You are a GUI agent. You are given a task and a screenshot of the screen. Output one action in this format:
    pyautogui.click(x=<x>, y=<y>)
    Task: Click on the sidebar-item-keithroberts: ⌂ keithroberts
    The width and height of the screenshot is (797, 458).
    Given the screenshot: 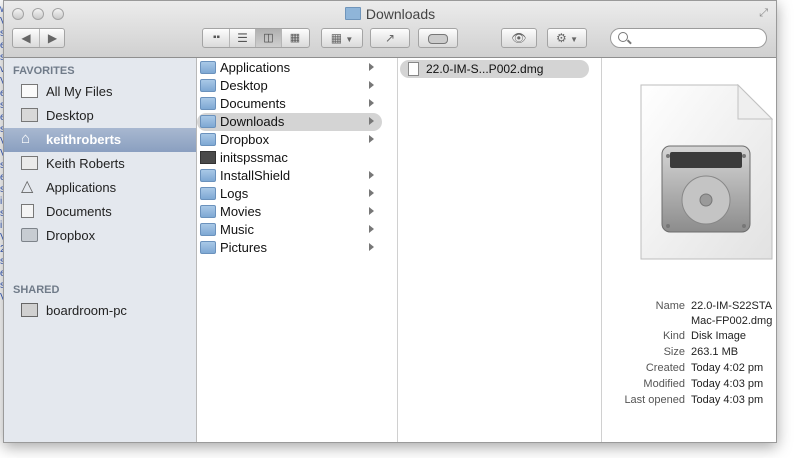 What is the action you would take?
    pyautogui.click(x=100, y=140)
    